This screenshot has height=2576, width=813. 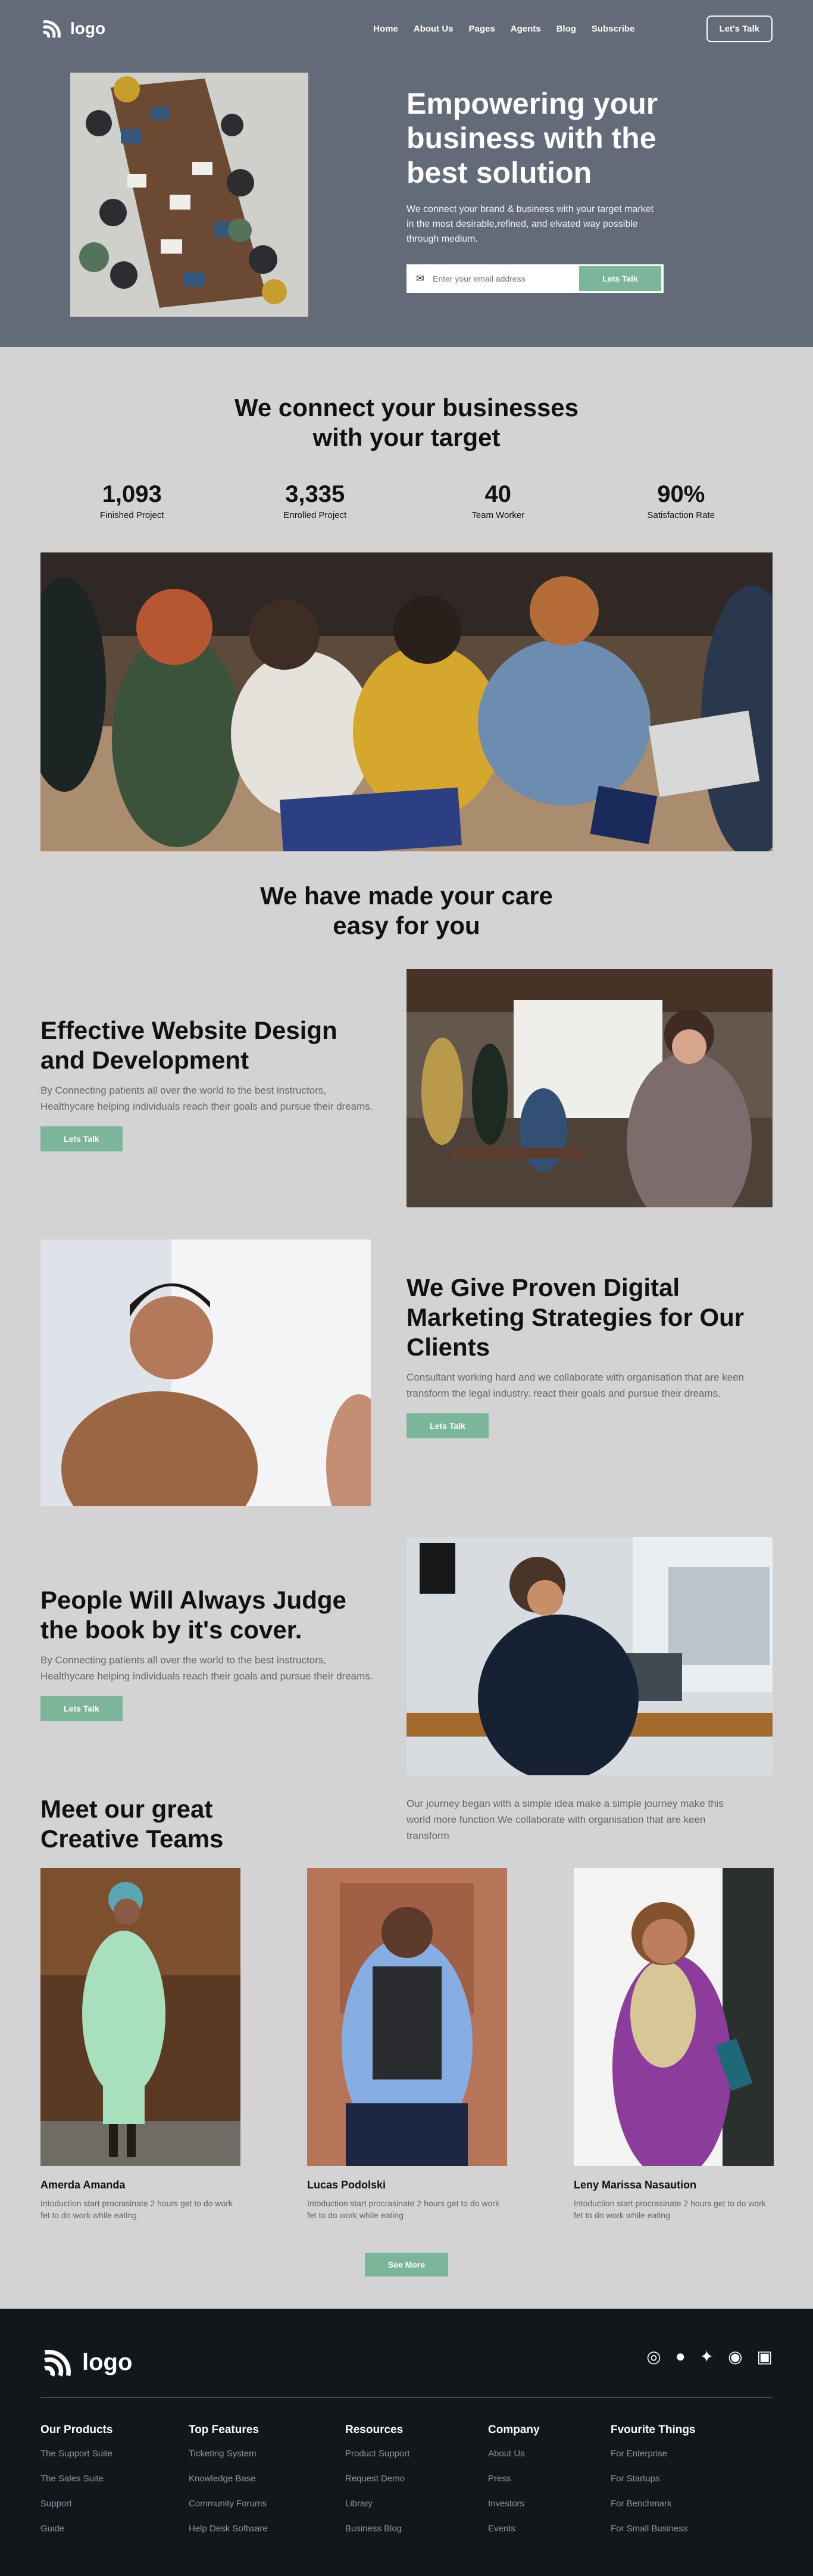 What do you see at coordinates (377, 2454) in the screenshot?
I see `footer-link: Product Support` at bounding box center [377, 2454].